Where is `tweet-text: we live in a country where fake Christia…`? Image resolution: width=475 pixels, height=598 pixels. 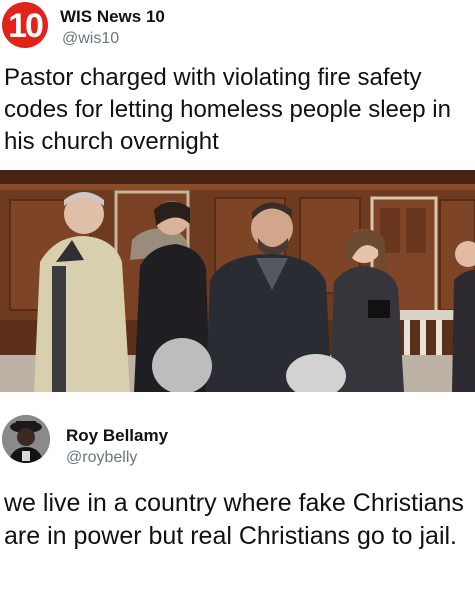
tweet-text: we live in a country where fake Christia… is located at coordinates (234, 519).